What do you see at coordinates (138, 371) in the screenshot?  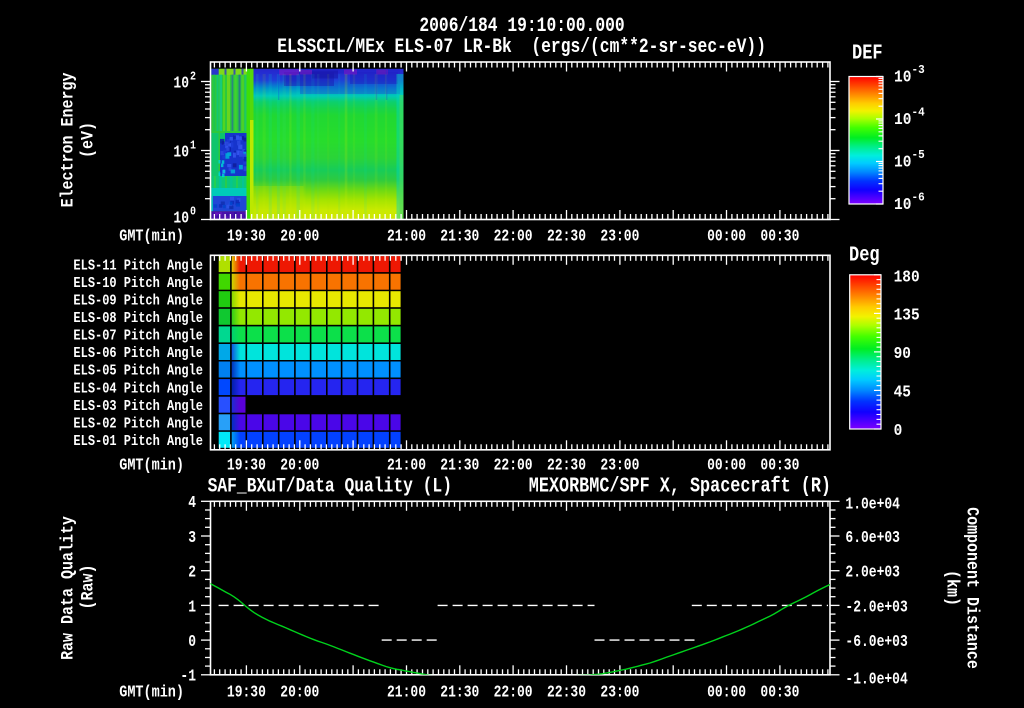 I see `svg-text: ELS-05 Pitch Angle` at bounding box center [138, 371].